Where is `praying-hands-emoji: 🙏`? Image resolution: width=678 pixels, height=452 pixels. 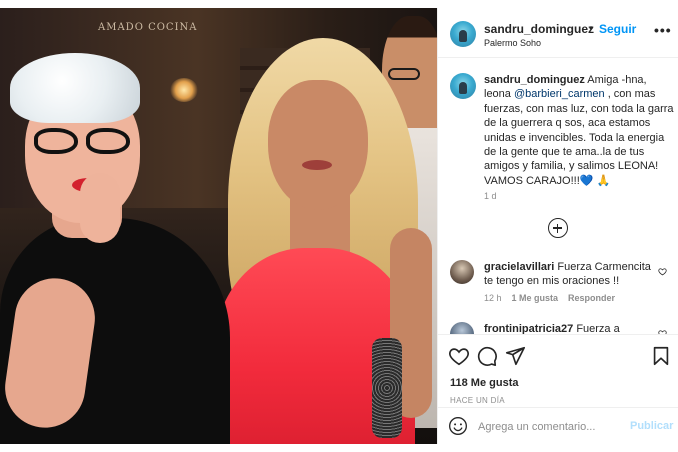 praying-hands-emoji: 🙏 is located at coordinates (603, 180).